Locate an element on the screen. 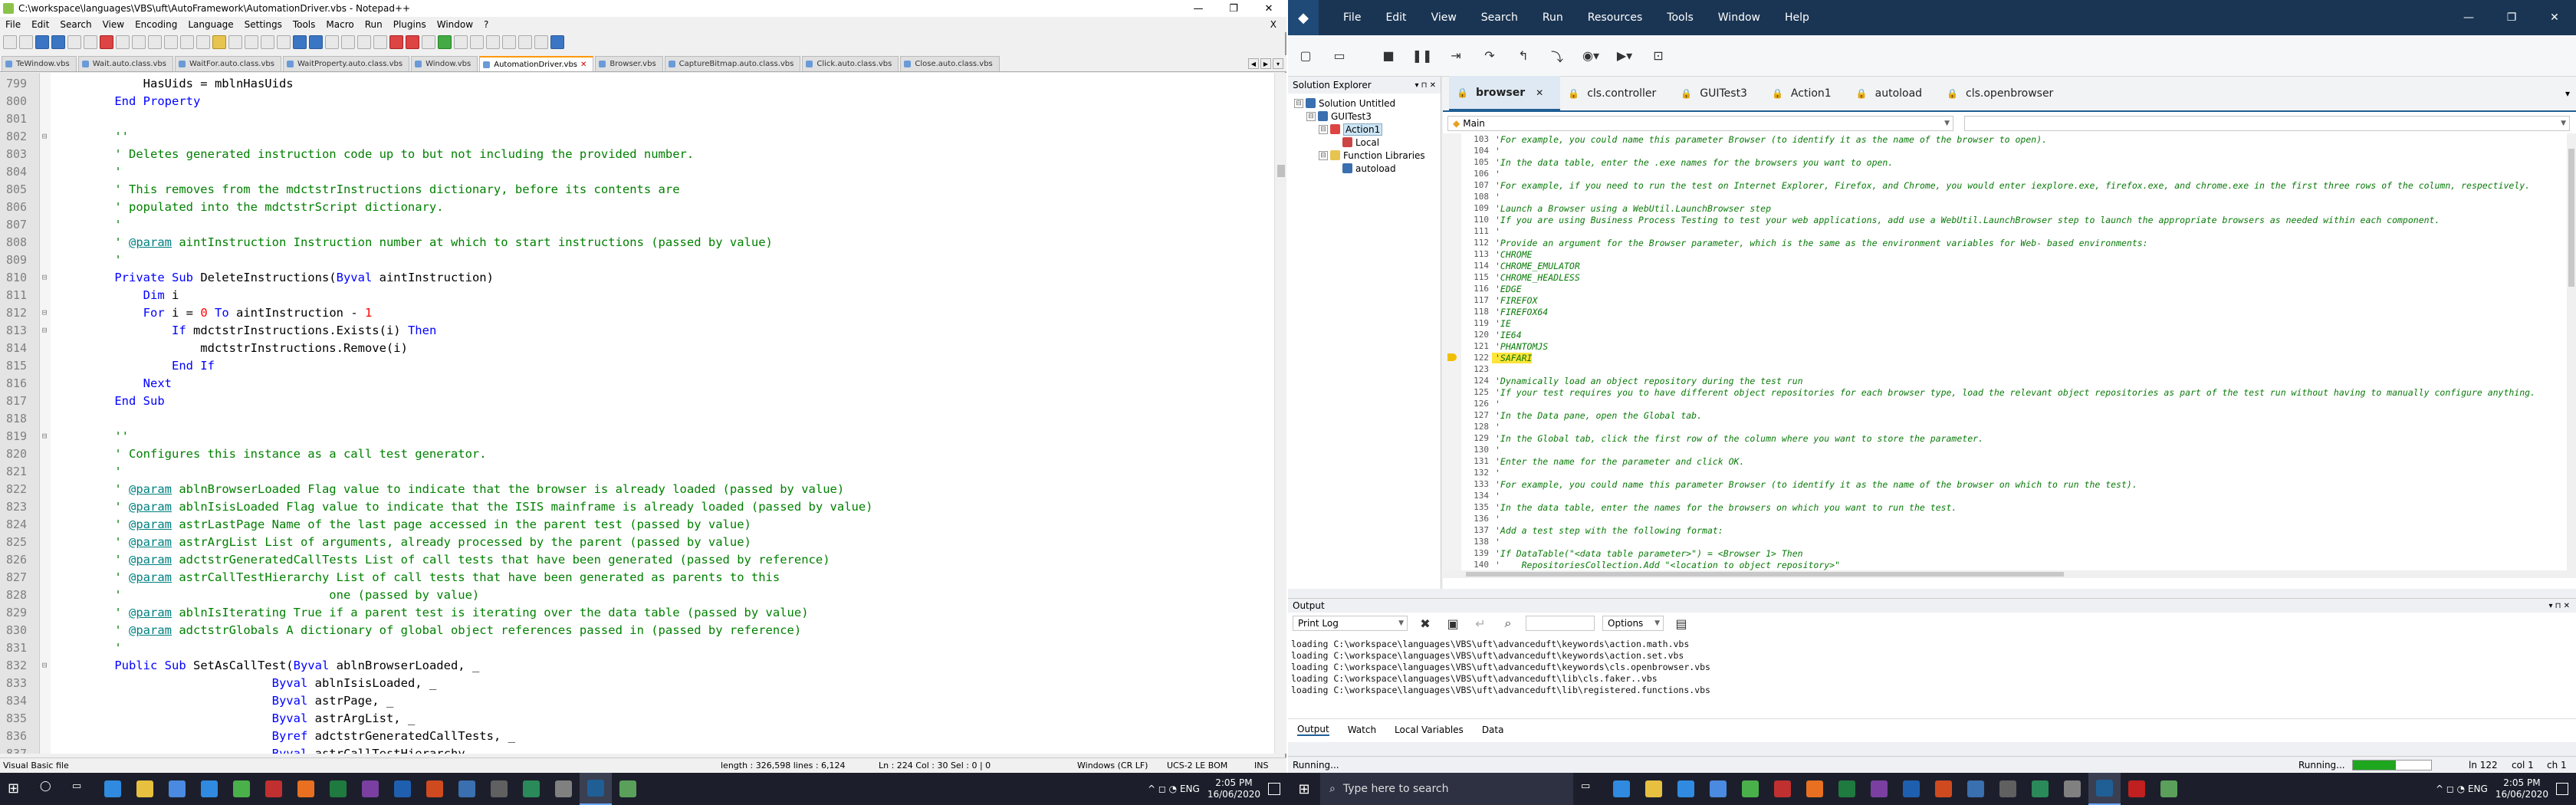 This screenshot has width=2576, height=805. file-tab: WaitProperty.auto.class.vbs is located at coordinates (346, 63).